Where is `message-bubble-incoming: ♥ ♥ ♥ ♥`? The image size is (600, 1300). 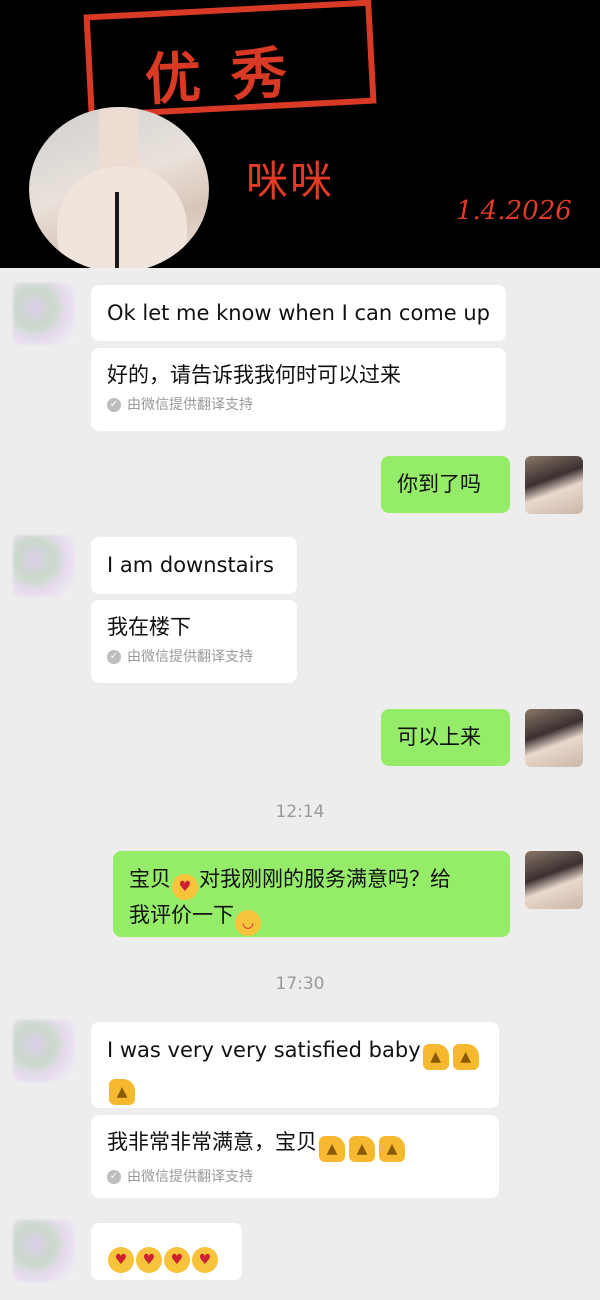
message-bubble-incoming: ♥ ♥ ♥ ♥ is located at coordinates (166, 1251).